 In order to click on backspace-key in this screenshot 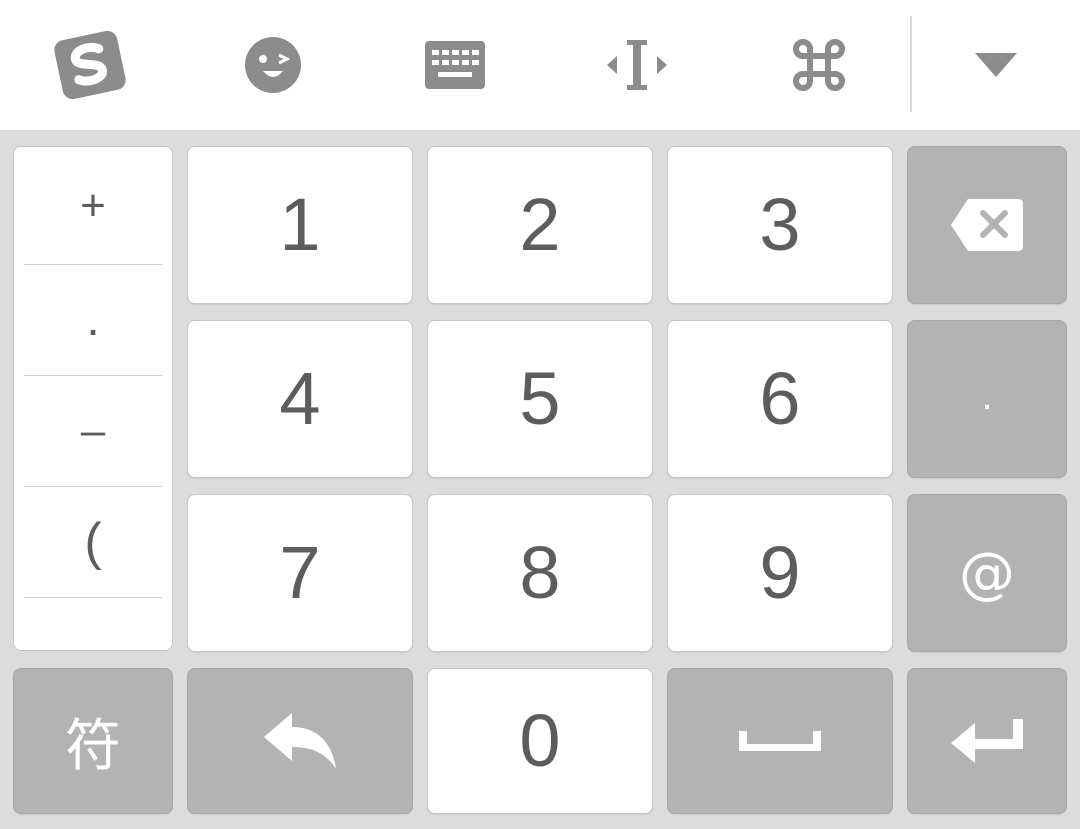, I will do `click(987, 225)`.